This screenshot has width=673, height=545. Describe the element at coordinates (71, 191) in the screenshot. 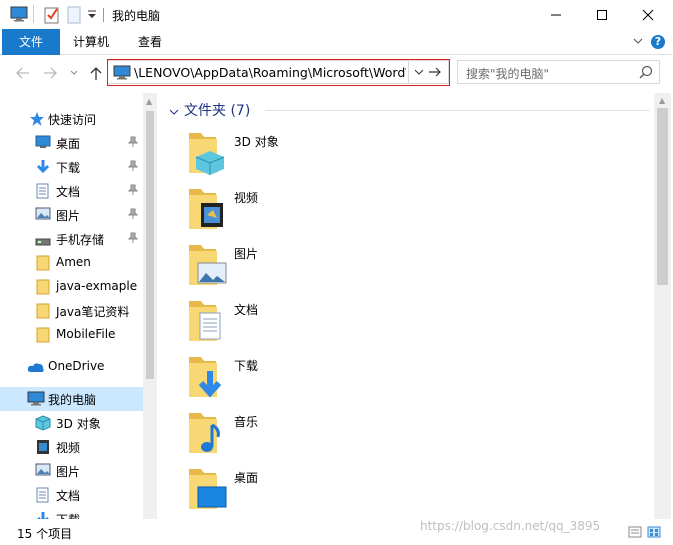

I see `sidebar-item-documents: 文档` at that location.